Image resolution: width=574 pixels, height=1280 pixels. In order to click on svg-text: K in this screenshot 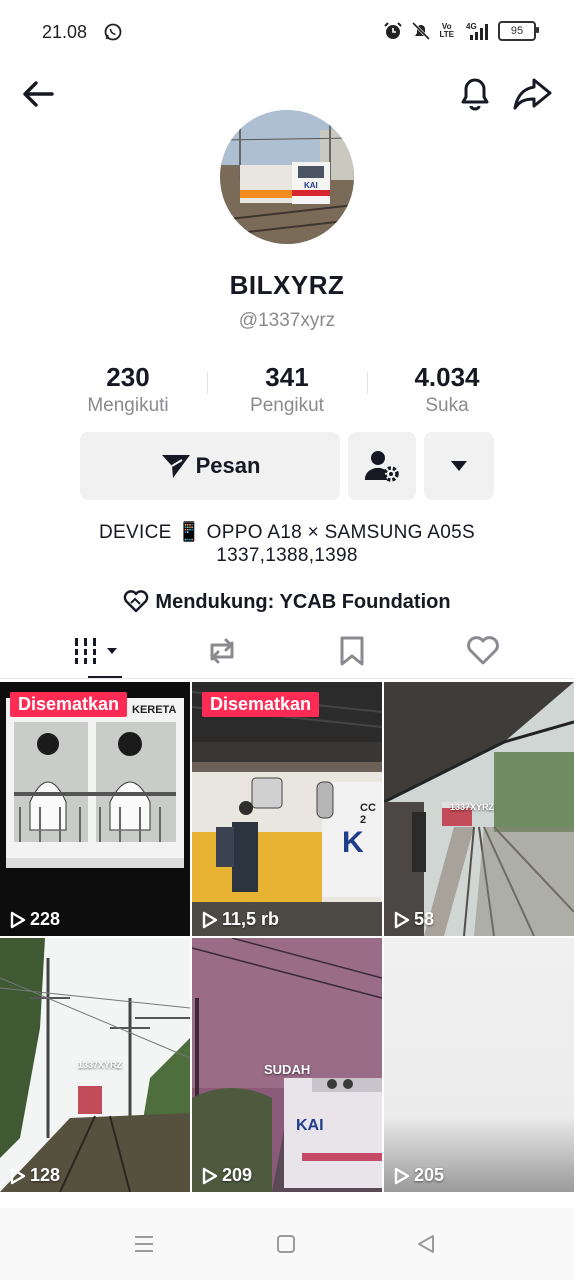, I will do `click(353, 842)`.